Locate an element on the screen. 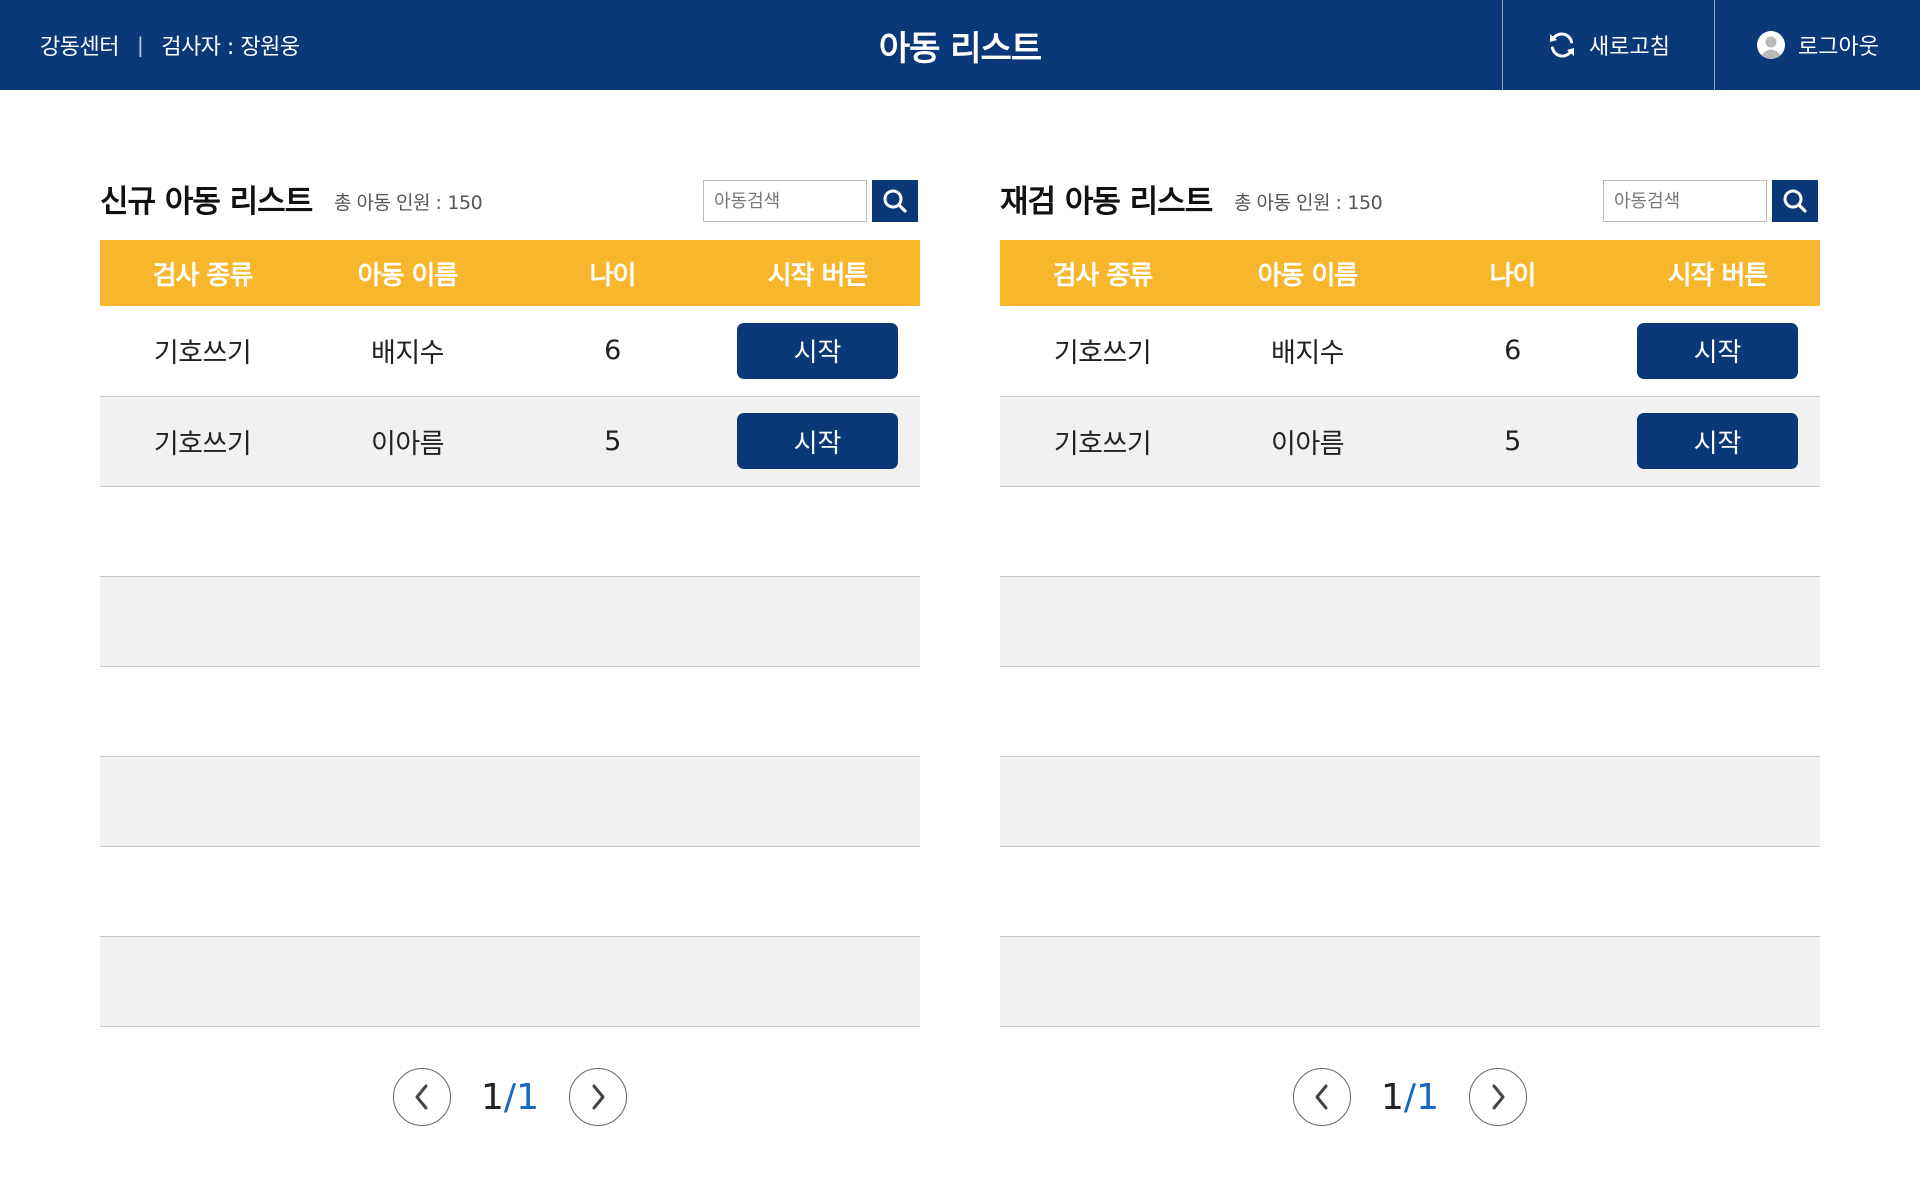  center-name: 강동센터 is located at coordinates (79, 47).